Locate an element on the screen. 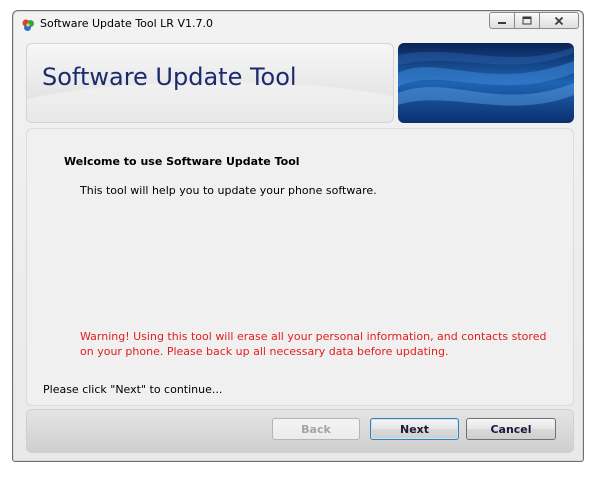 The width and height of the screenshot is (600, 478). maximize-icon is located at coordinates (527, 20).